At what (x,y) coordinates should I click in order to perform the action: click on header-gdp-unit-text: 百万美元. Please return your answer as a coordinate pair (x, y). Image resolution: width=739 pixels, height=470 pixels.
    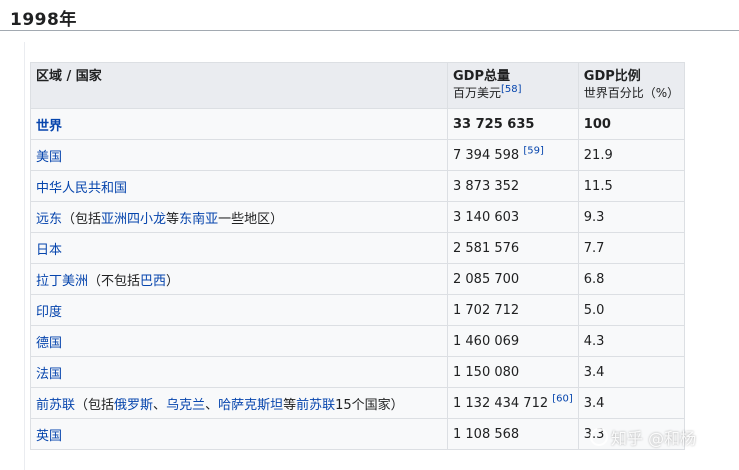
    Looking at the image, I should click on (477, 93).